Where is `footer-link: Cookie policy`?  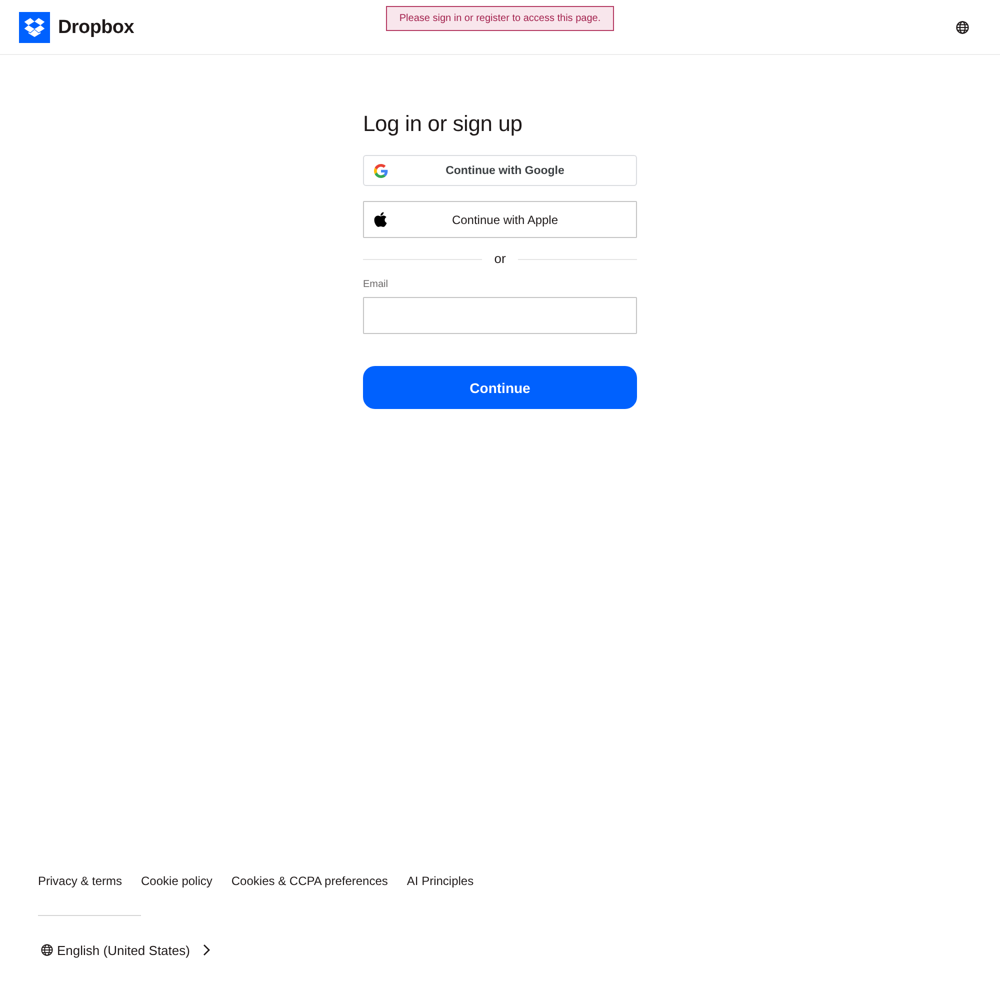 footer-link: Cookie policy is located at coordinates (176, 881).